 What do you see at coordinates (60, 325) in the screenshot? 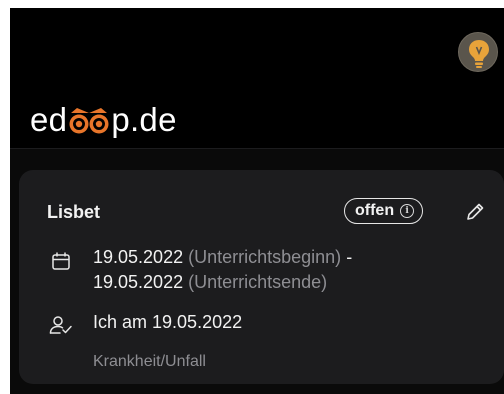
I see `person-check-icon` at bounding box center [60, 325].